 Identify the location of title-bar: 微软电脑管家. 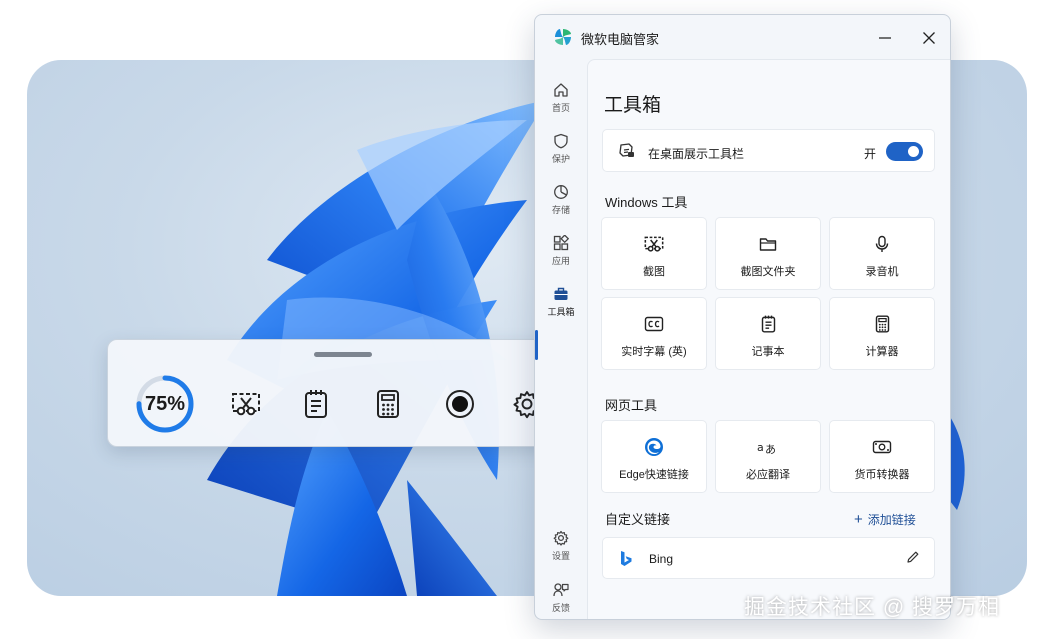
(742, 37).